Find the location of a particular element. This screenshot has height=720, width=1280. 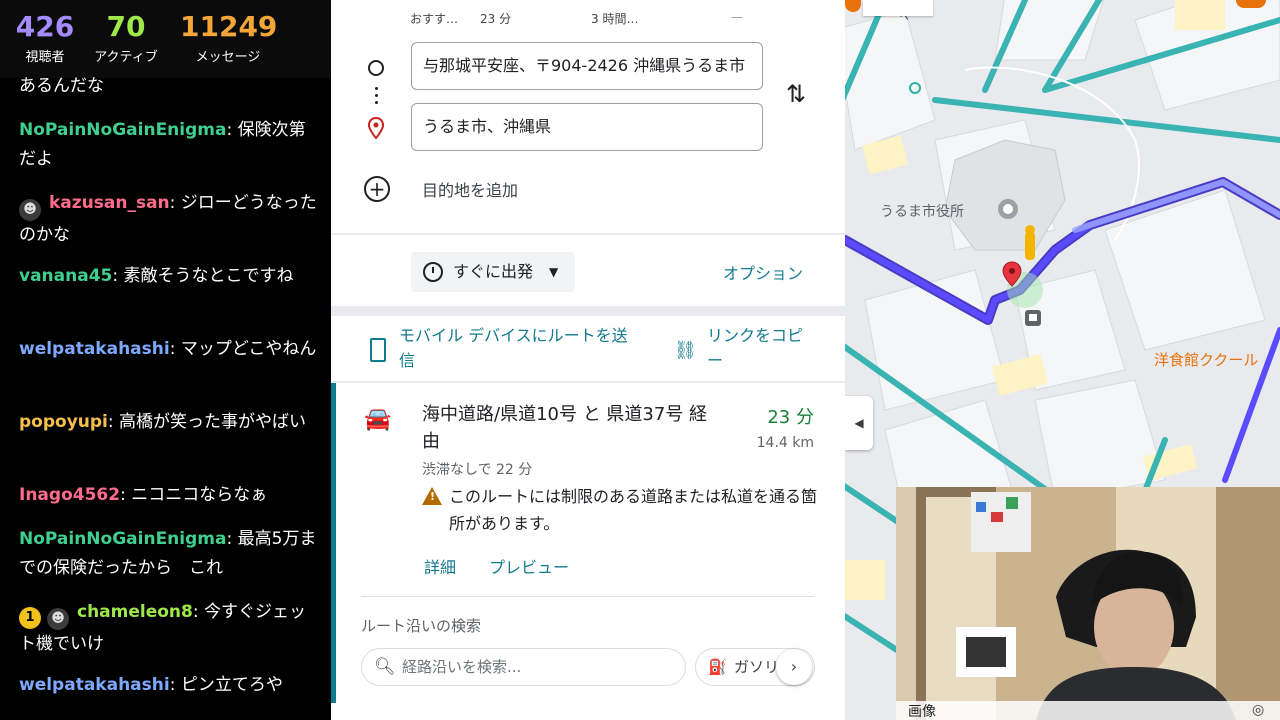

chat-message-text: : 高橋が笑った事がやばい is located at coordinates (207, 422).